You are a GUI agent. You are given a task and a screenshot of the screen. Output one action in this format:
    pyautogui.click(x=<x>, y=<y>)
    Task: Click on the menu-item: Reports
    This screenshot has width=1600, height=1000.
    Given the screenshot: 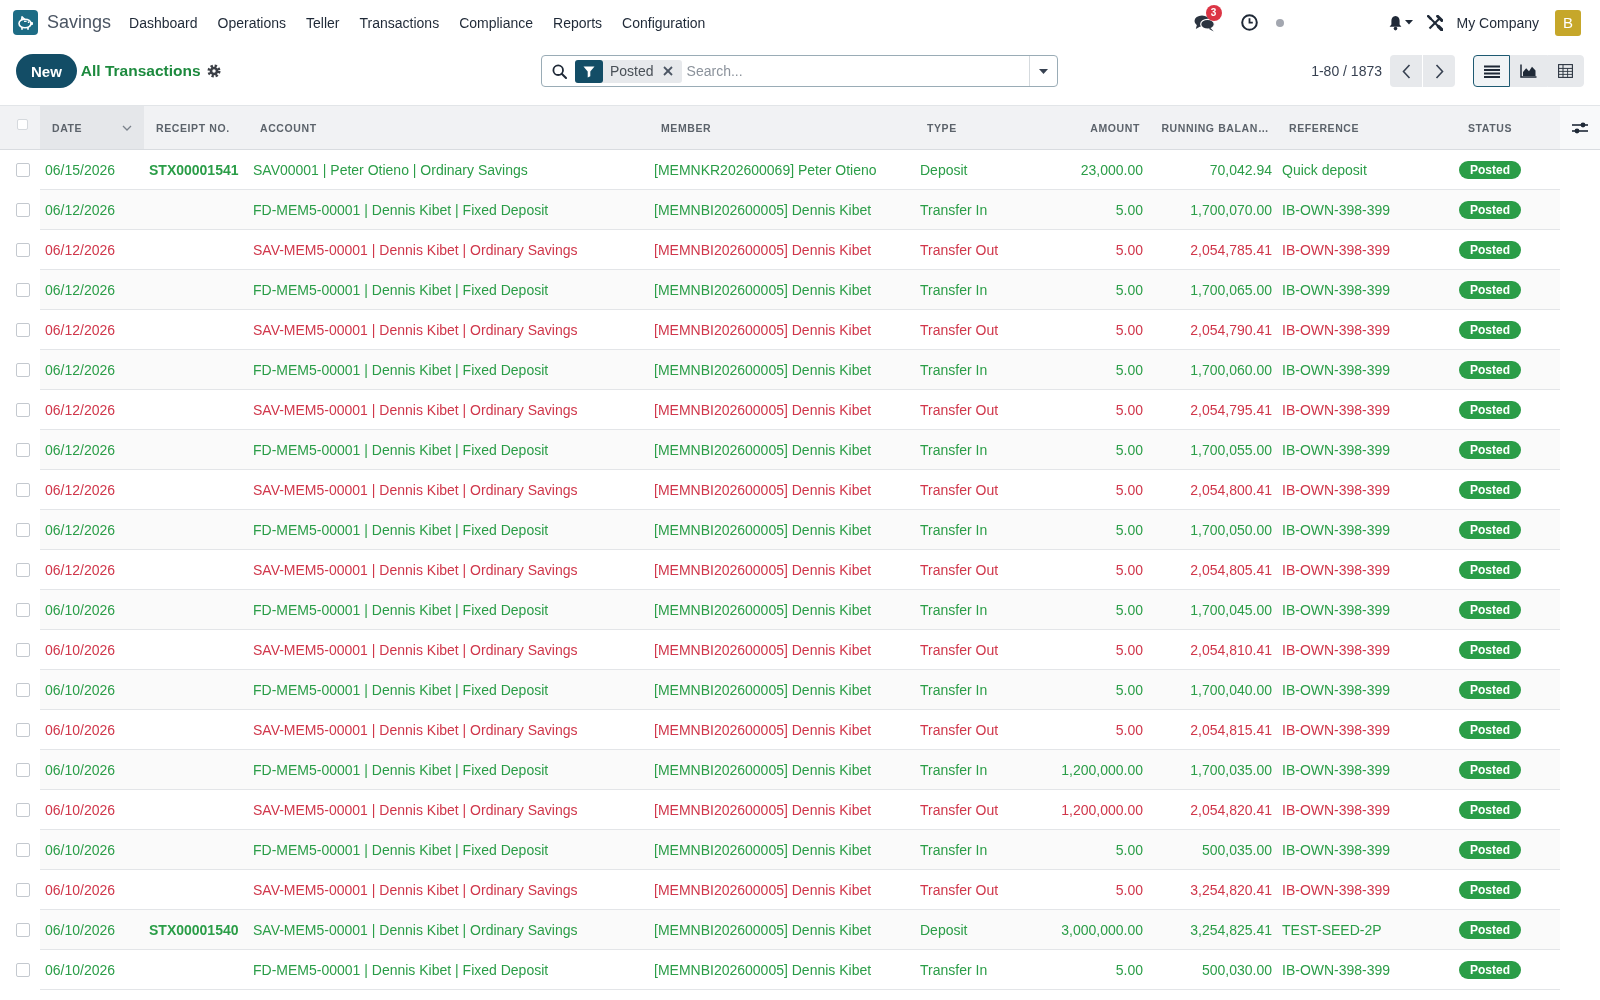 What is the action you would take?
    pyautogui.click(x=578, y=22)
    